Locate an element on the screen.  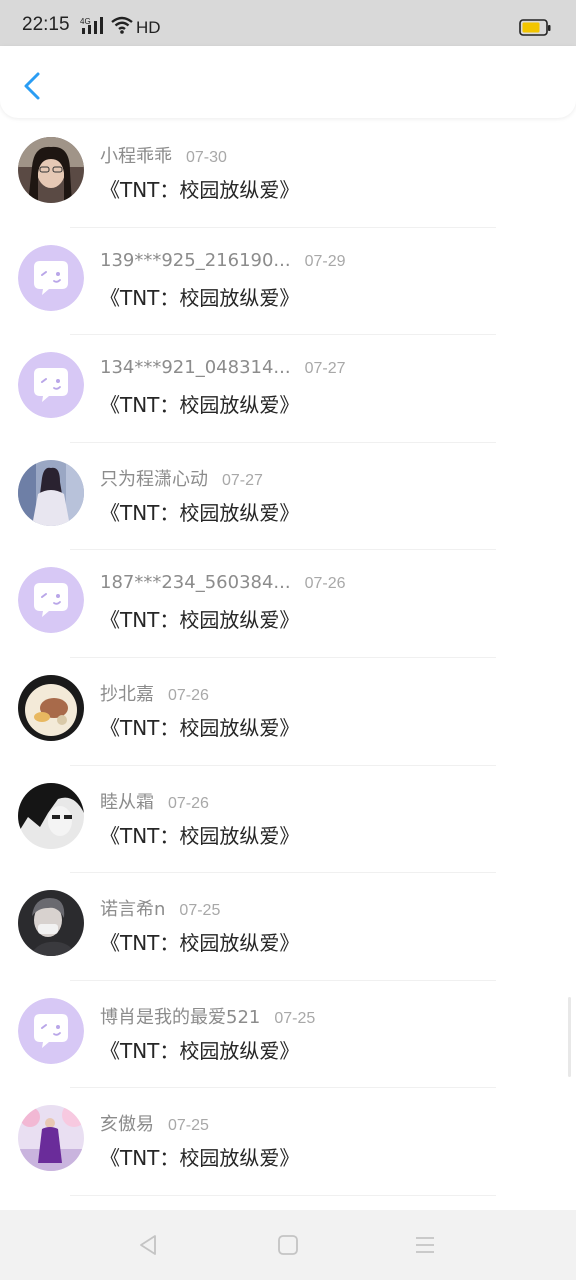
top-app-bar is located at coordinates (288, 82).